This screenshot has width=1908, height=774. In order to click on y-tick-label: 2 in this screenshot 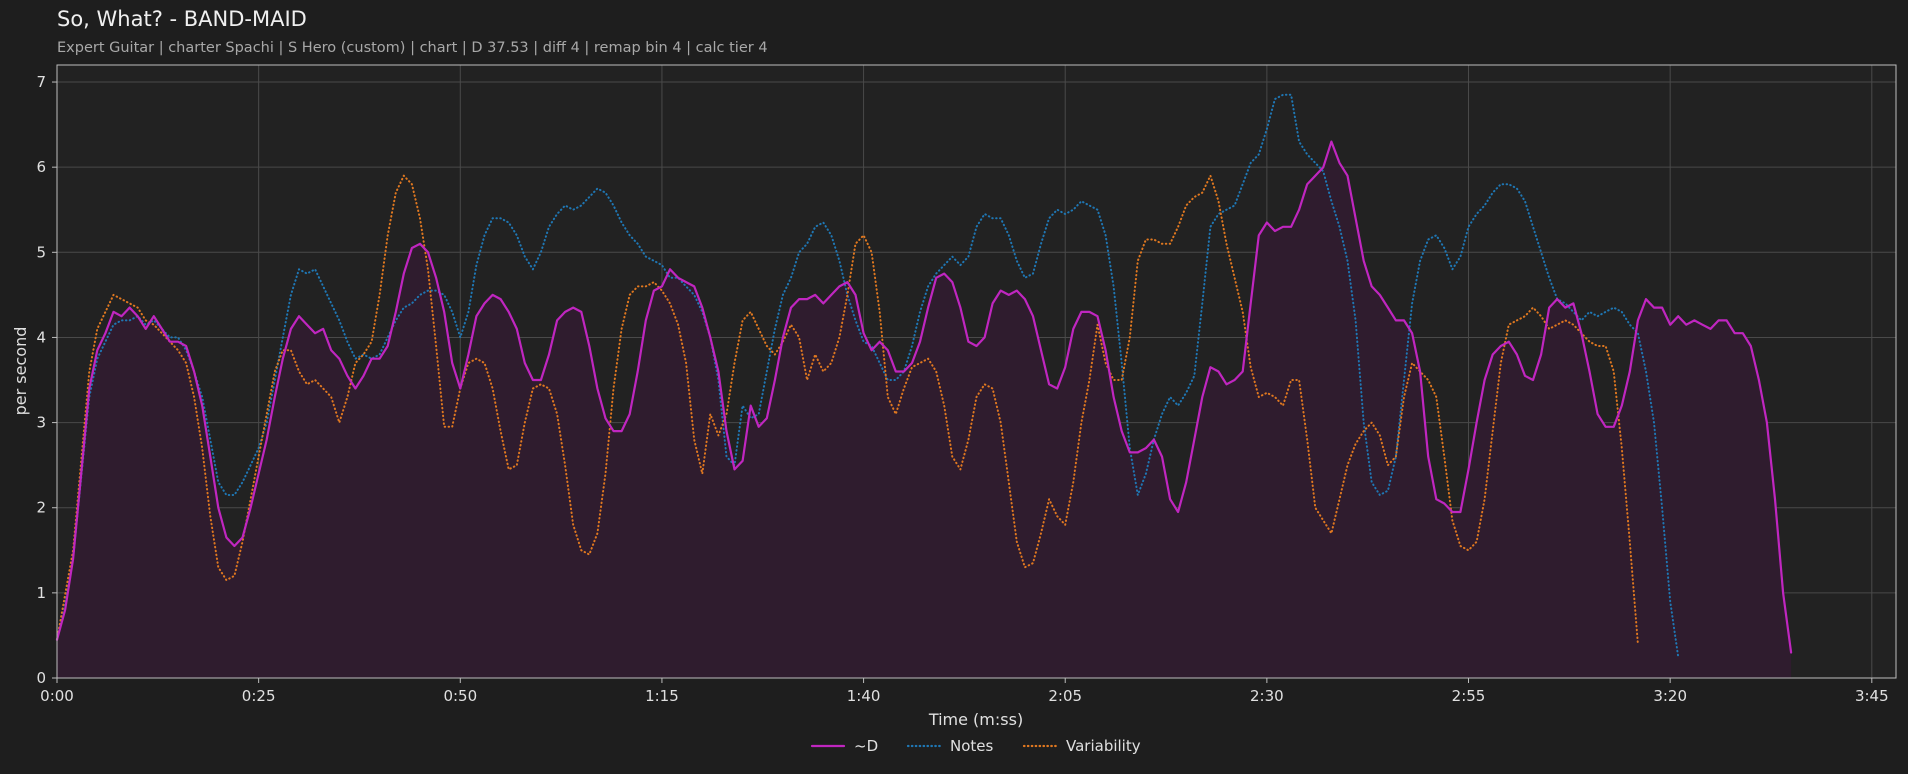, I will do `click(41, 508)`.